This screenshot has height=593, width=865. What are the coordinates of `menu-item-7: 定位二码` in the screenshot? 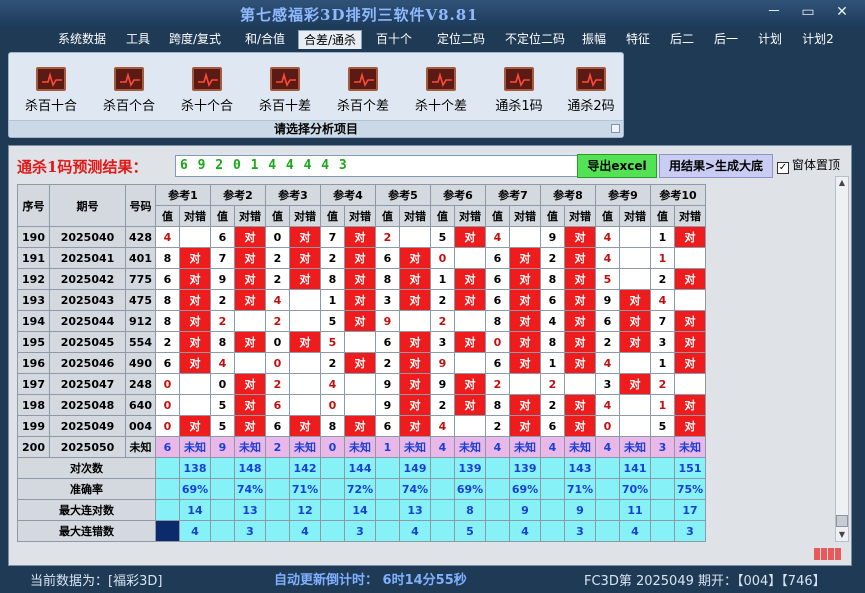 It's located at (461, 39).